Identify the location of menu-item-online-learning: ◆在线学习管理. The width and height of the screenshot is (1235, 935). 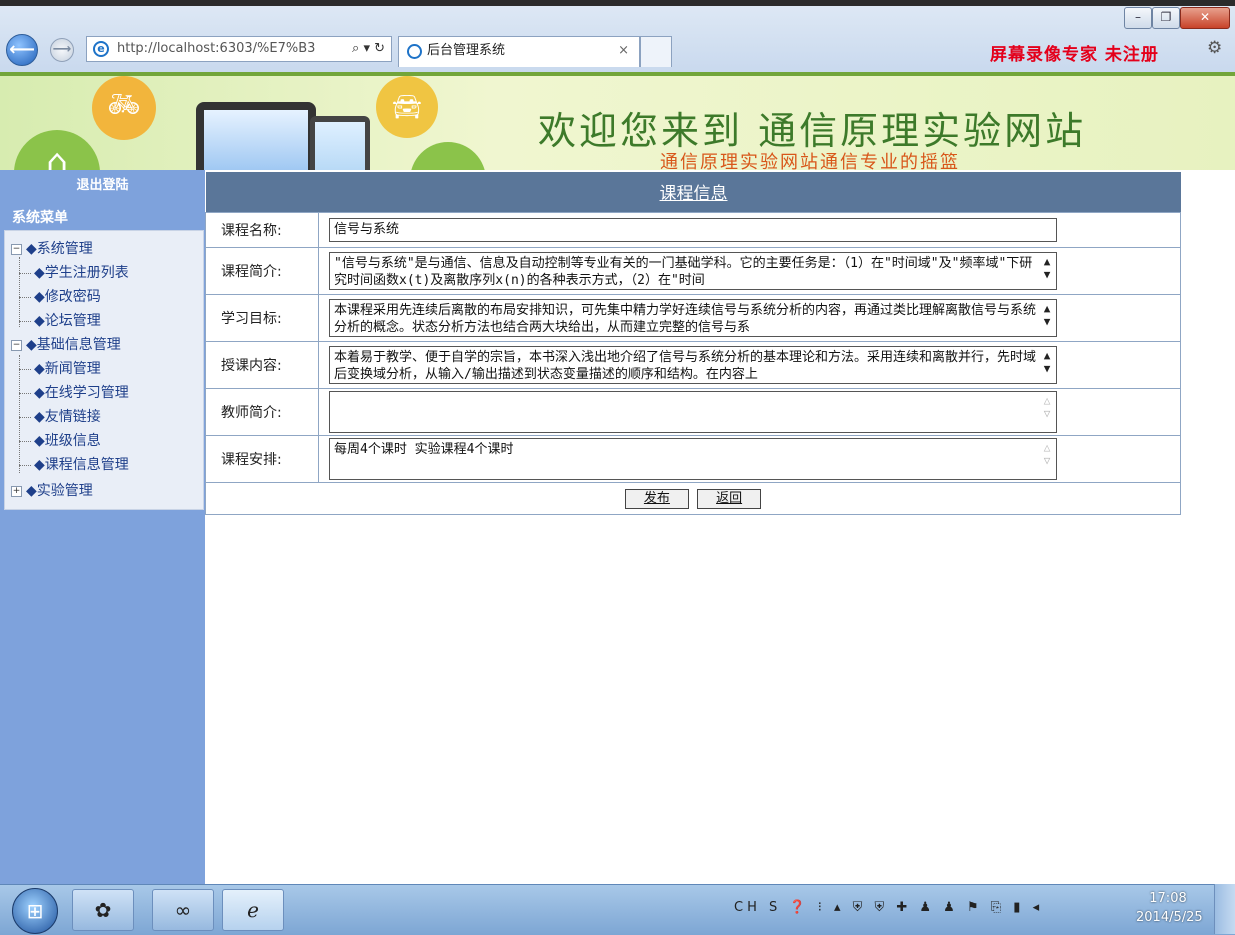
(74, 392).